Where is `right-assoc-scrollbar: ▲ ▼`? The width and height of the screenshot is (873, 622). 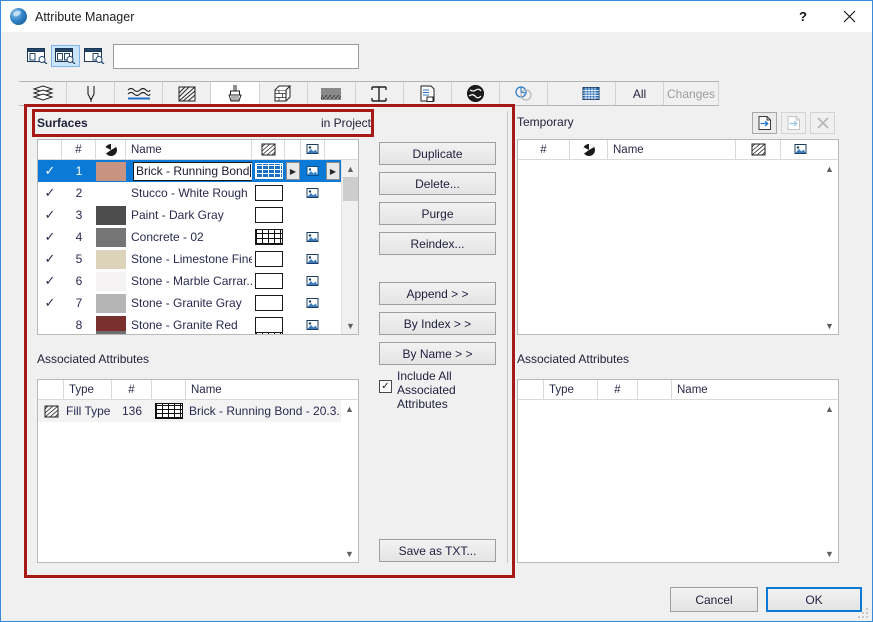 right-assoc-scrollbar: ▲ ▼ is located at coordinates (829, 481).